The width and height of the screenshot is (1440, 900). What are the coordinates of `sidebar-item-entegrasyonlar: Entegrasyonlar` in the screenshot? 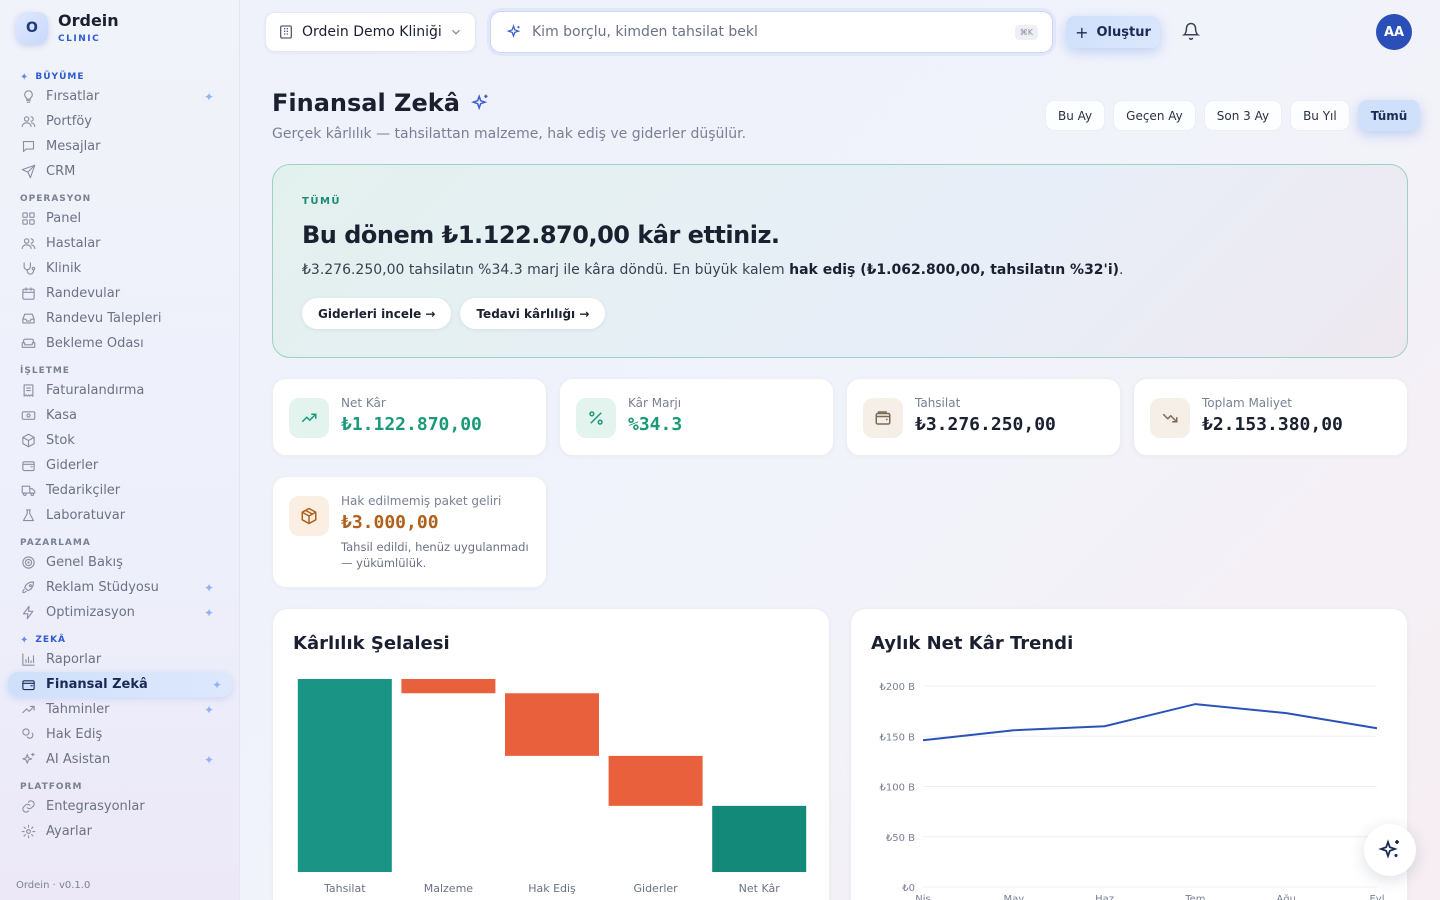 It's located at (116, 806).